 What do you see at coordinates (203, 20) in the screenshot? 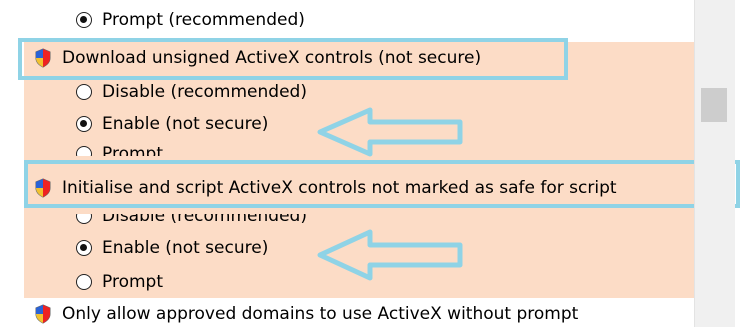
I see `option-label: Prompt (recommended)` at bounding box center [203, 20].